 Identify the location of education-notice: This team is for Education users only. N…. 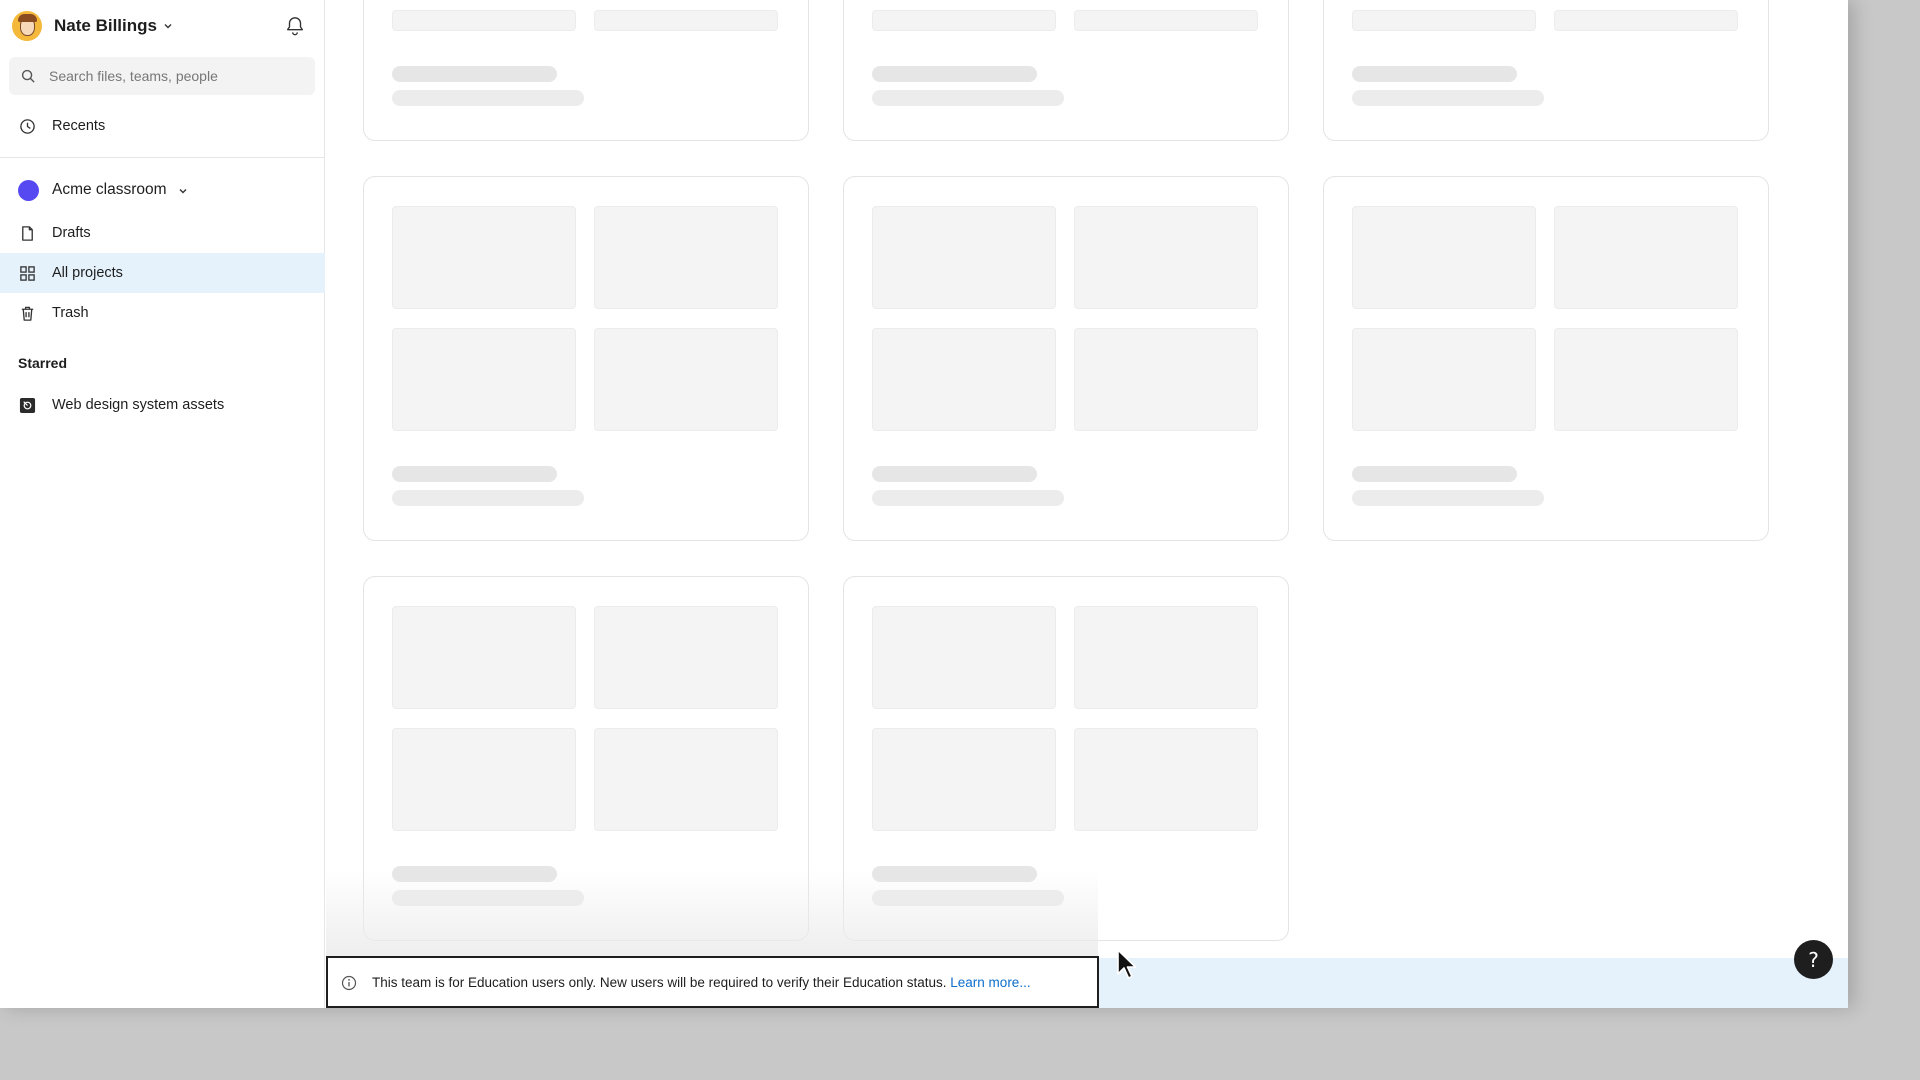
(712, 982).